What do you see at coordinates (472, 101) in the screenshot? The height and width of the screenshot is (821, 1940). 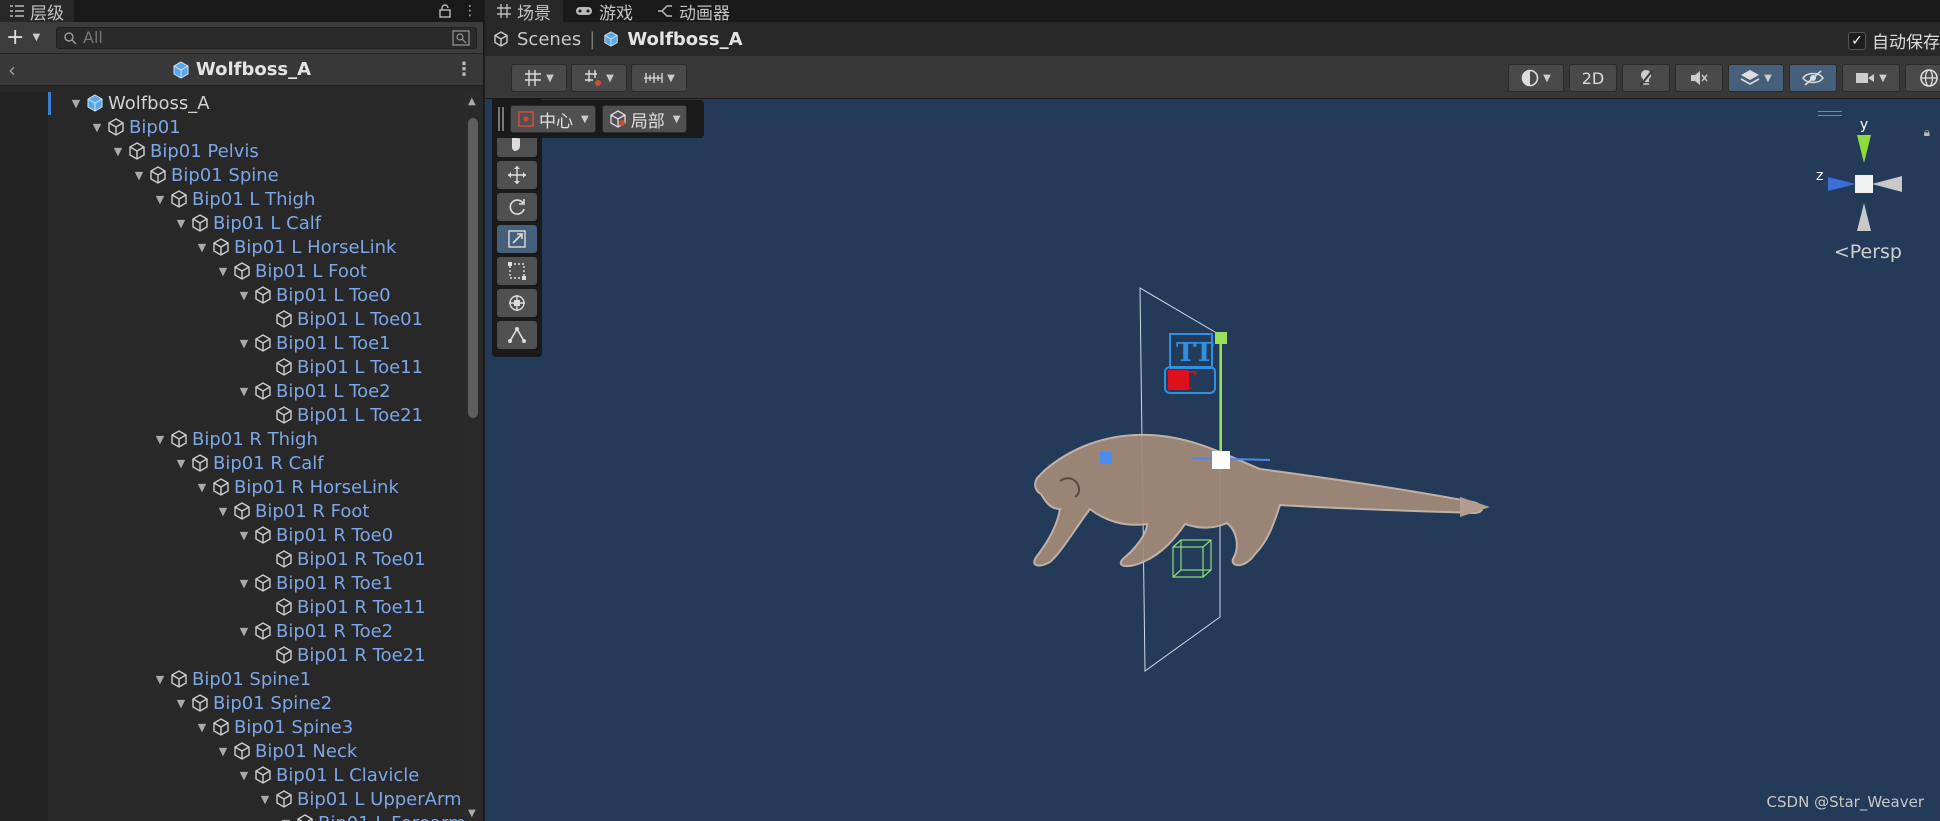 I see `scroll-up-icon: ▲` at bounding box center [472, 101].